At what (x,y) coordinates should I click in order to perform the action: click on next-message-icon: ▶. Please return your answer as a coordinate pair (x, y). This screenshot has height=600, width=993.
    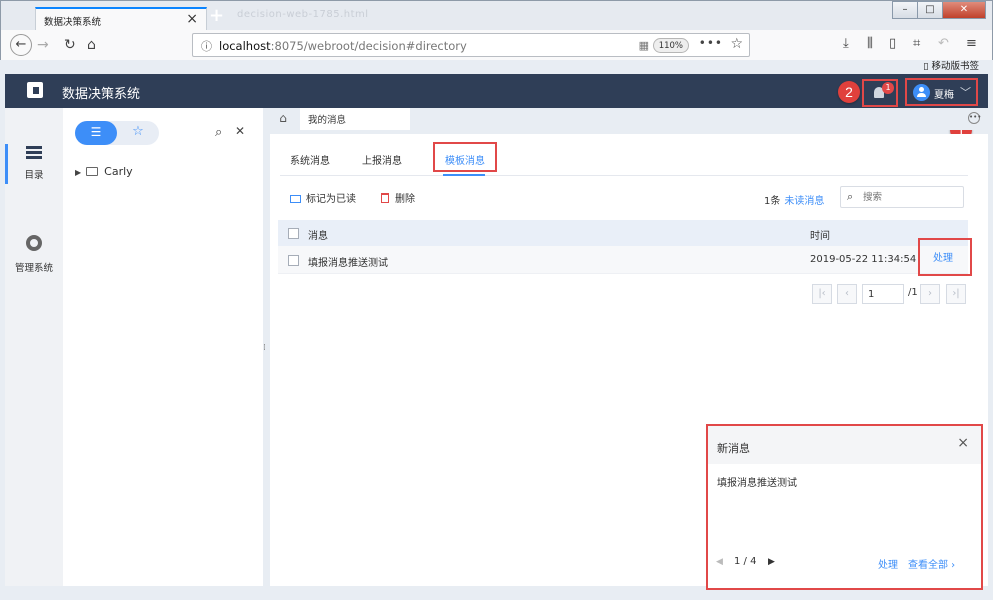
    Looking at the image, I should click on (771, 562).